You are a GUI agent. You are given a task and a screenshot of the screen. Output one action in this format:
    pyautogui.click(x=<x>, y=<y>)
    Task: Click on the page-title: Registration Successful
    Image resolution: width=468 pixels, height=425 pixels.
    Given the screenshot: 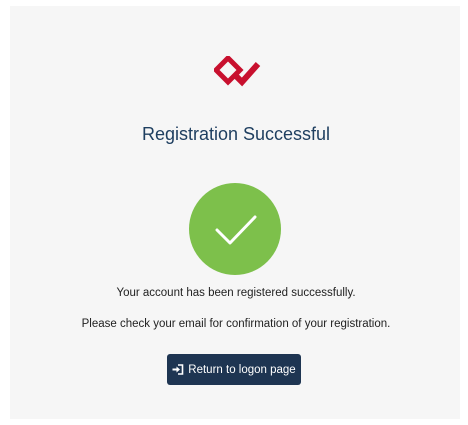 What is the action you would take?
    pyautogui.click(x=236, y=134)
    